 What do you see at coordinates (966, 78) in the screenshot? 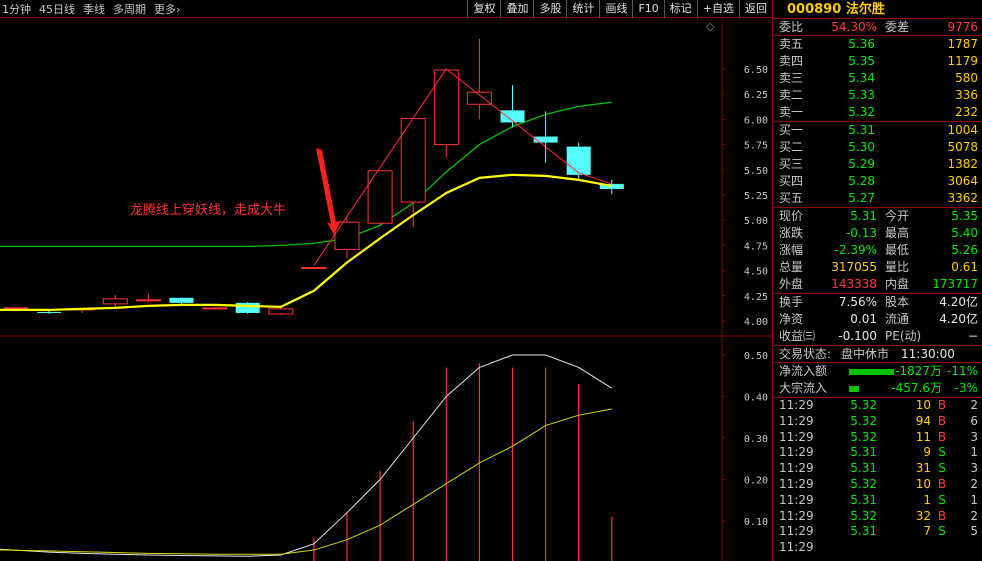
I see `level-volume: 580` at bounding box center [966, 78].